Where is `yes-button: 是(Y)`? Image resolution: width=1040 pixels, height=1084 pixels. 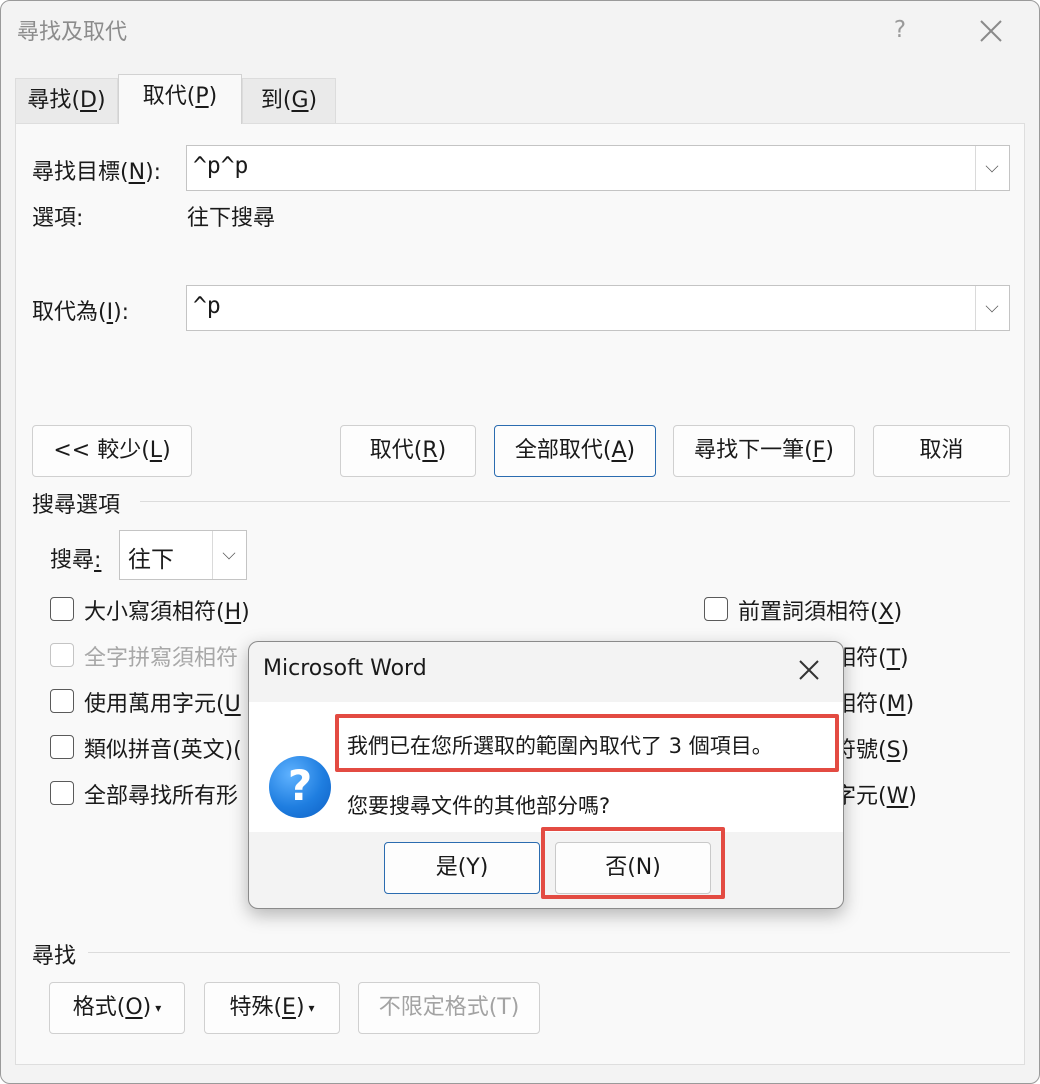
yes-button: 是(Y) is located at coordinates (462, 868).